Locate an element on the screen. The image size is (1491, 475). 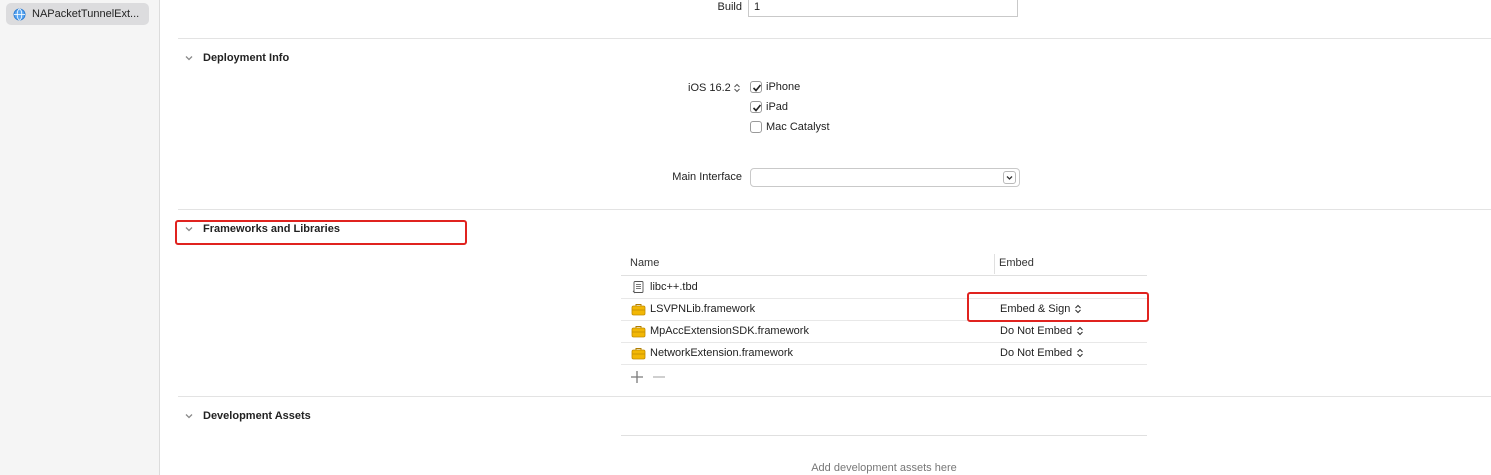
plus-icon is located at coordinates (637, 377).